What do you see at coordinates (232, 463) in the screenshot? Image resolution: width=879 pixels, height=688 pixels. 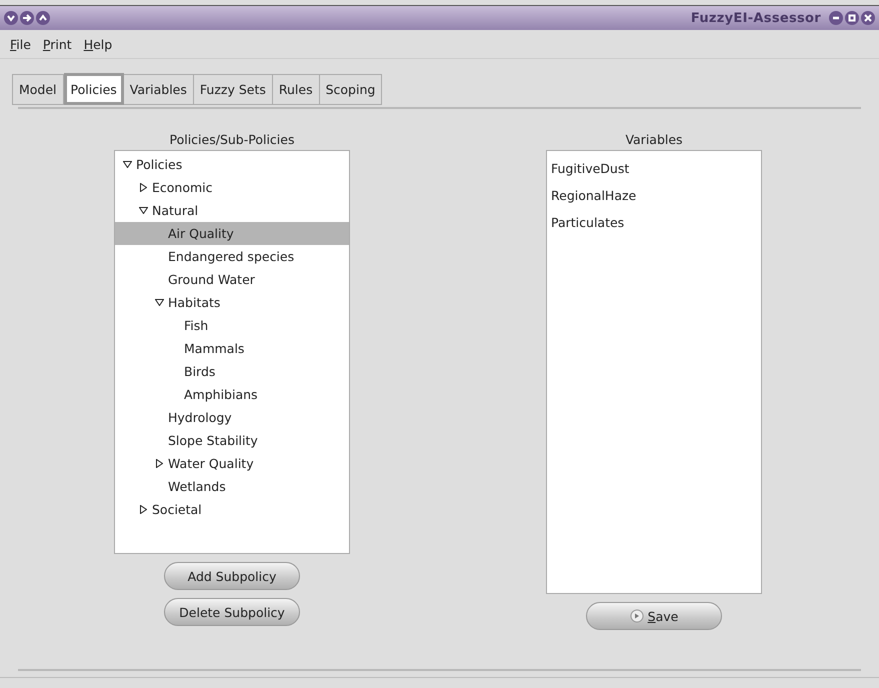 I see `tree-item: Water Quality` at bounding box center [232, 463].